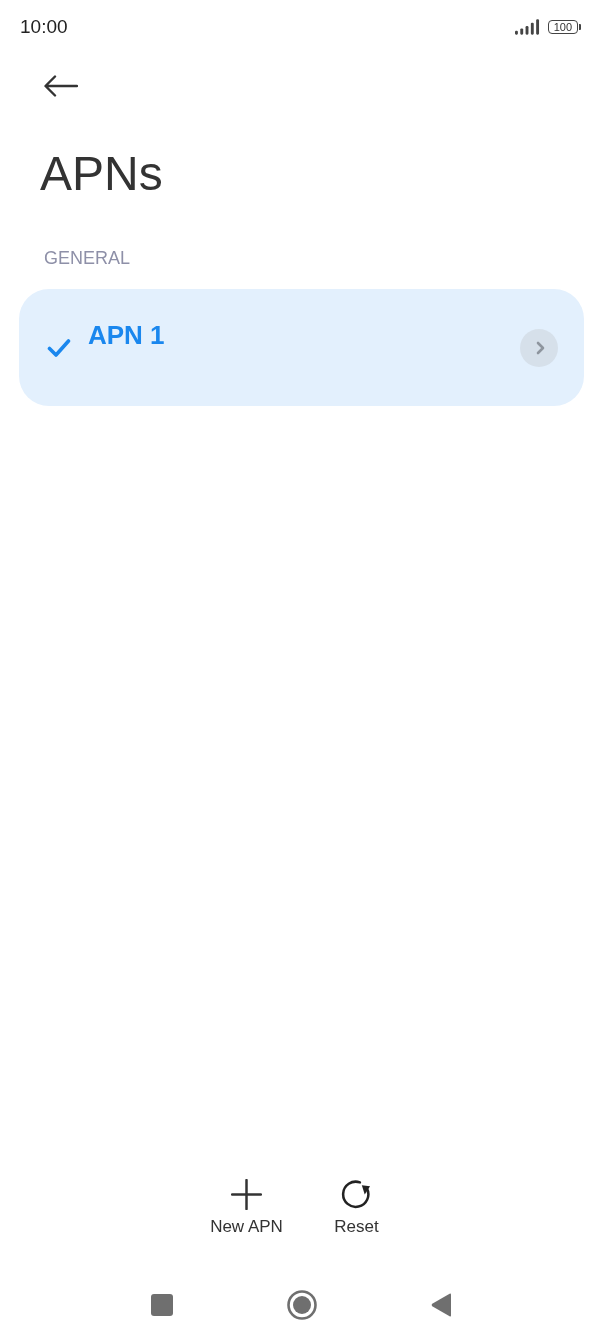 This screenshot has height=1342, width=603. I want to click on new-apn-button: New APN, so click(246, 1208).